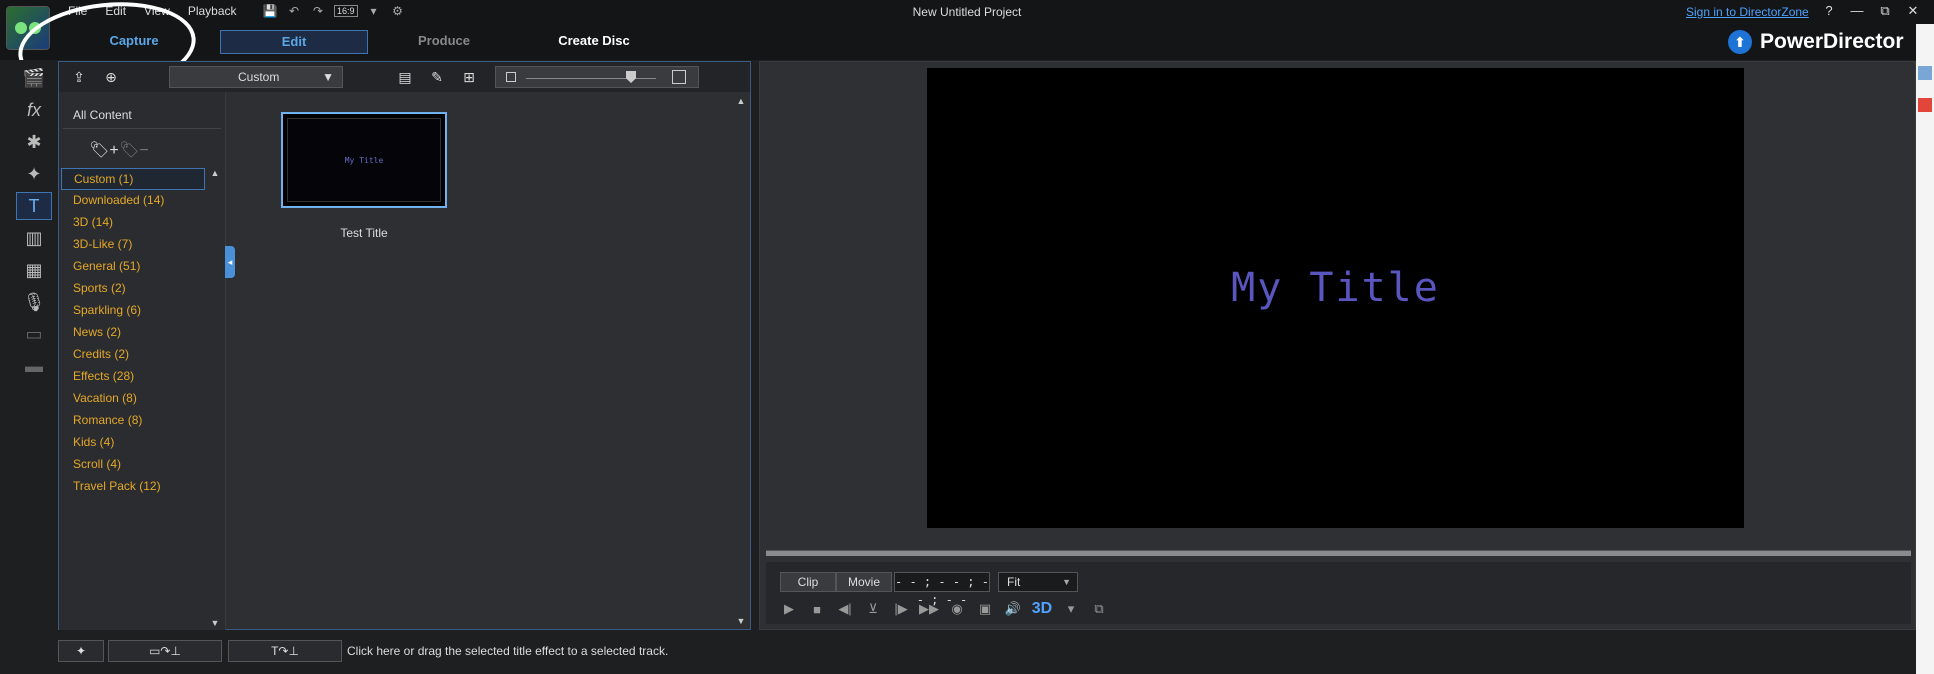 This screenshot has height=674, width=1934. I want to click on add-tag-icon: 🏷+, so click(104, 150).